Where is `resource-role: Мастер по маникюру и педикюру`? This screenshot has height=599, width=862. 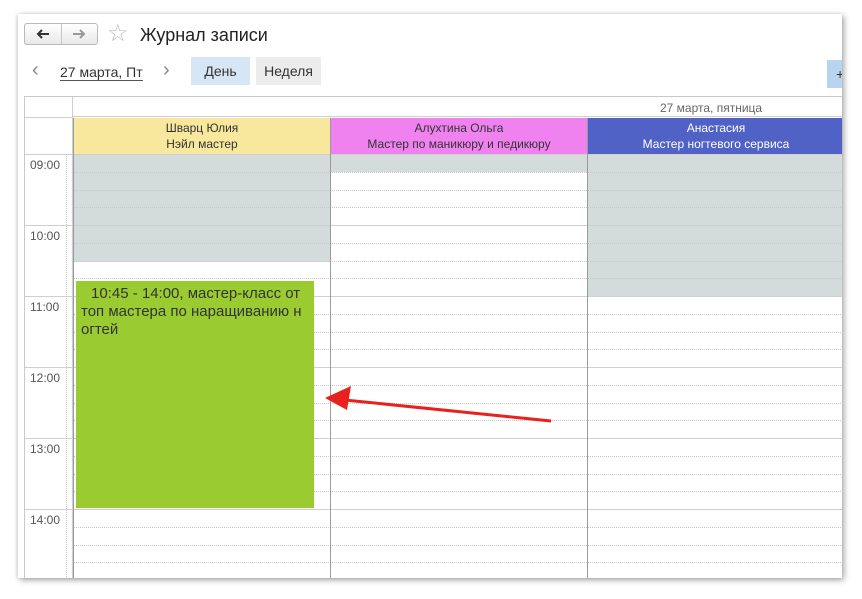 resource-role: Мастер по маникюру и педикюру is located at coordinates (459, 144).